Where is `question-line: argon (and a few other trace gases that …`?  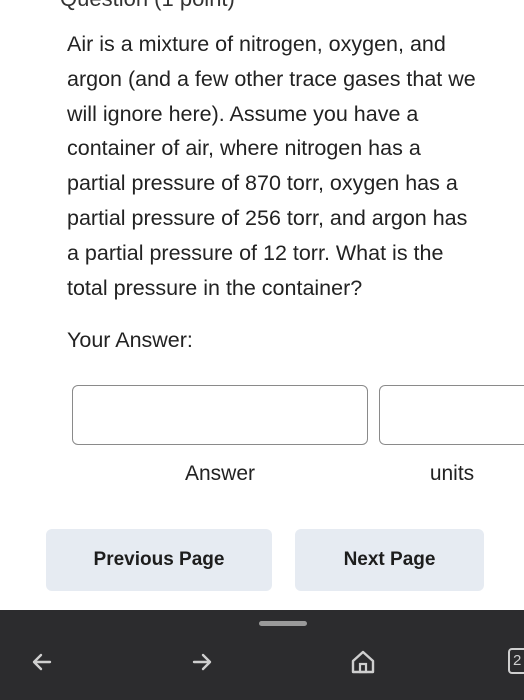
question-line: argon (and a few other trace gases that … is located at coordinates (271, 78).